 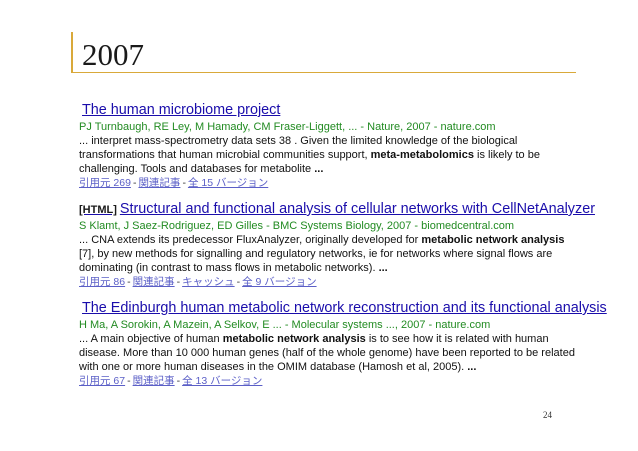 I want to click on result-footer-link: 全 13 バージョン, so click(x=222, y=381).